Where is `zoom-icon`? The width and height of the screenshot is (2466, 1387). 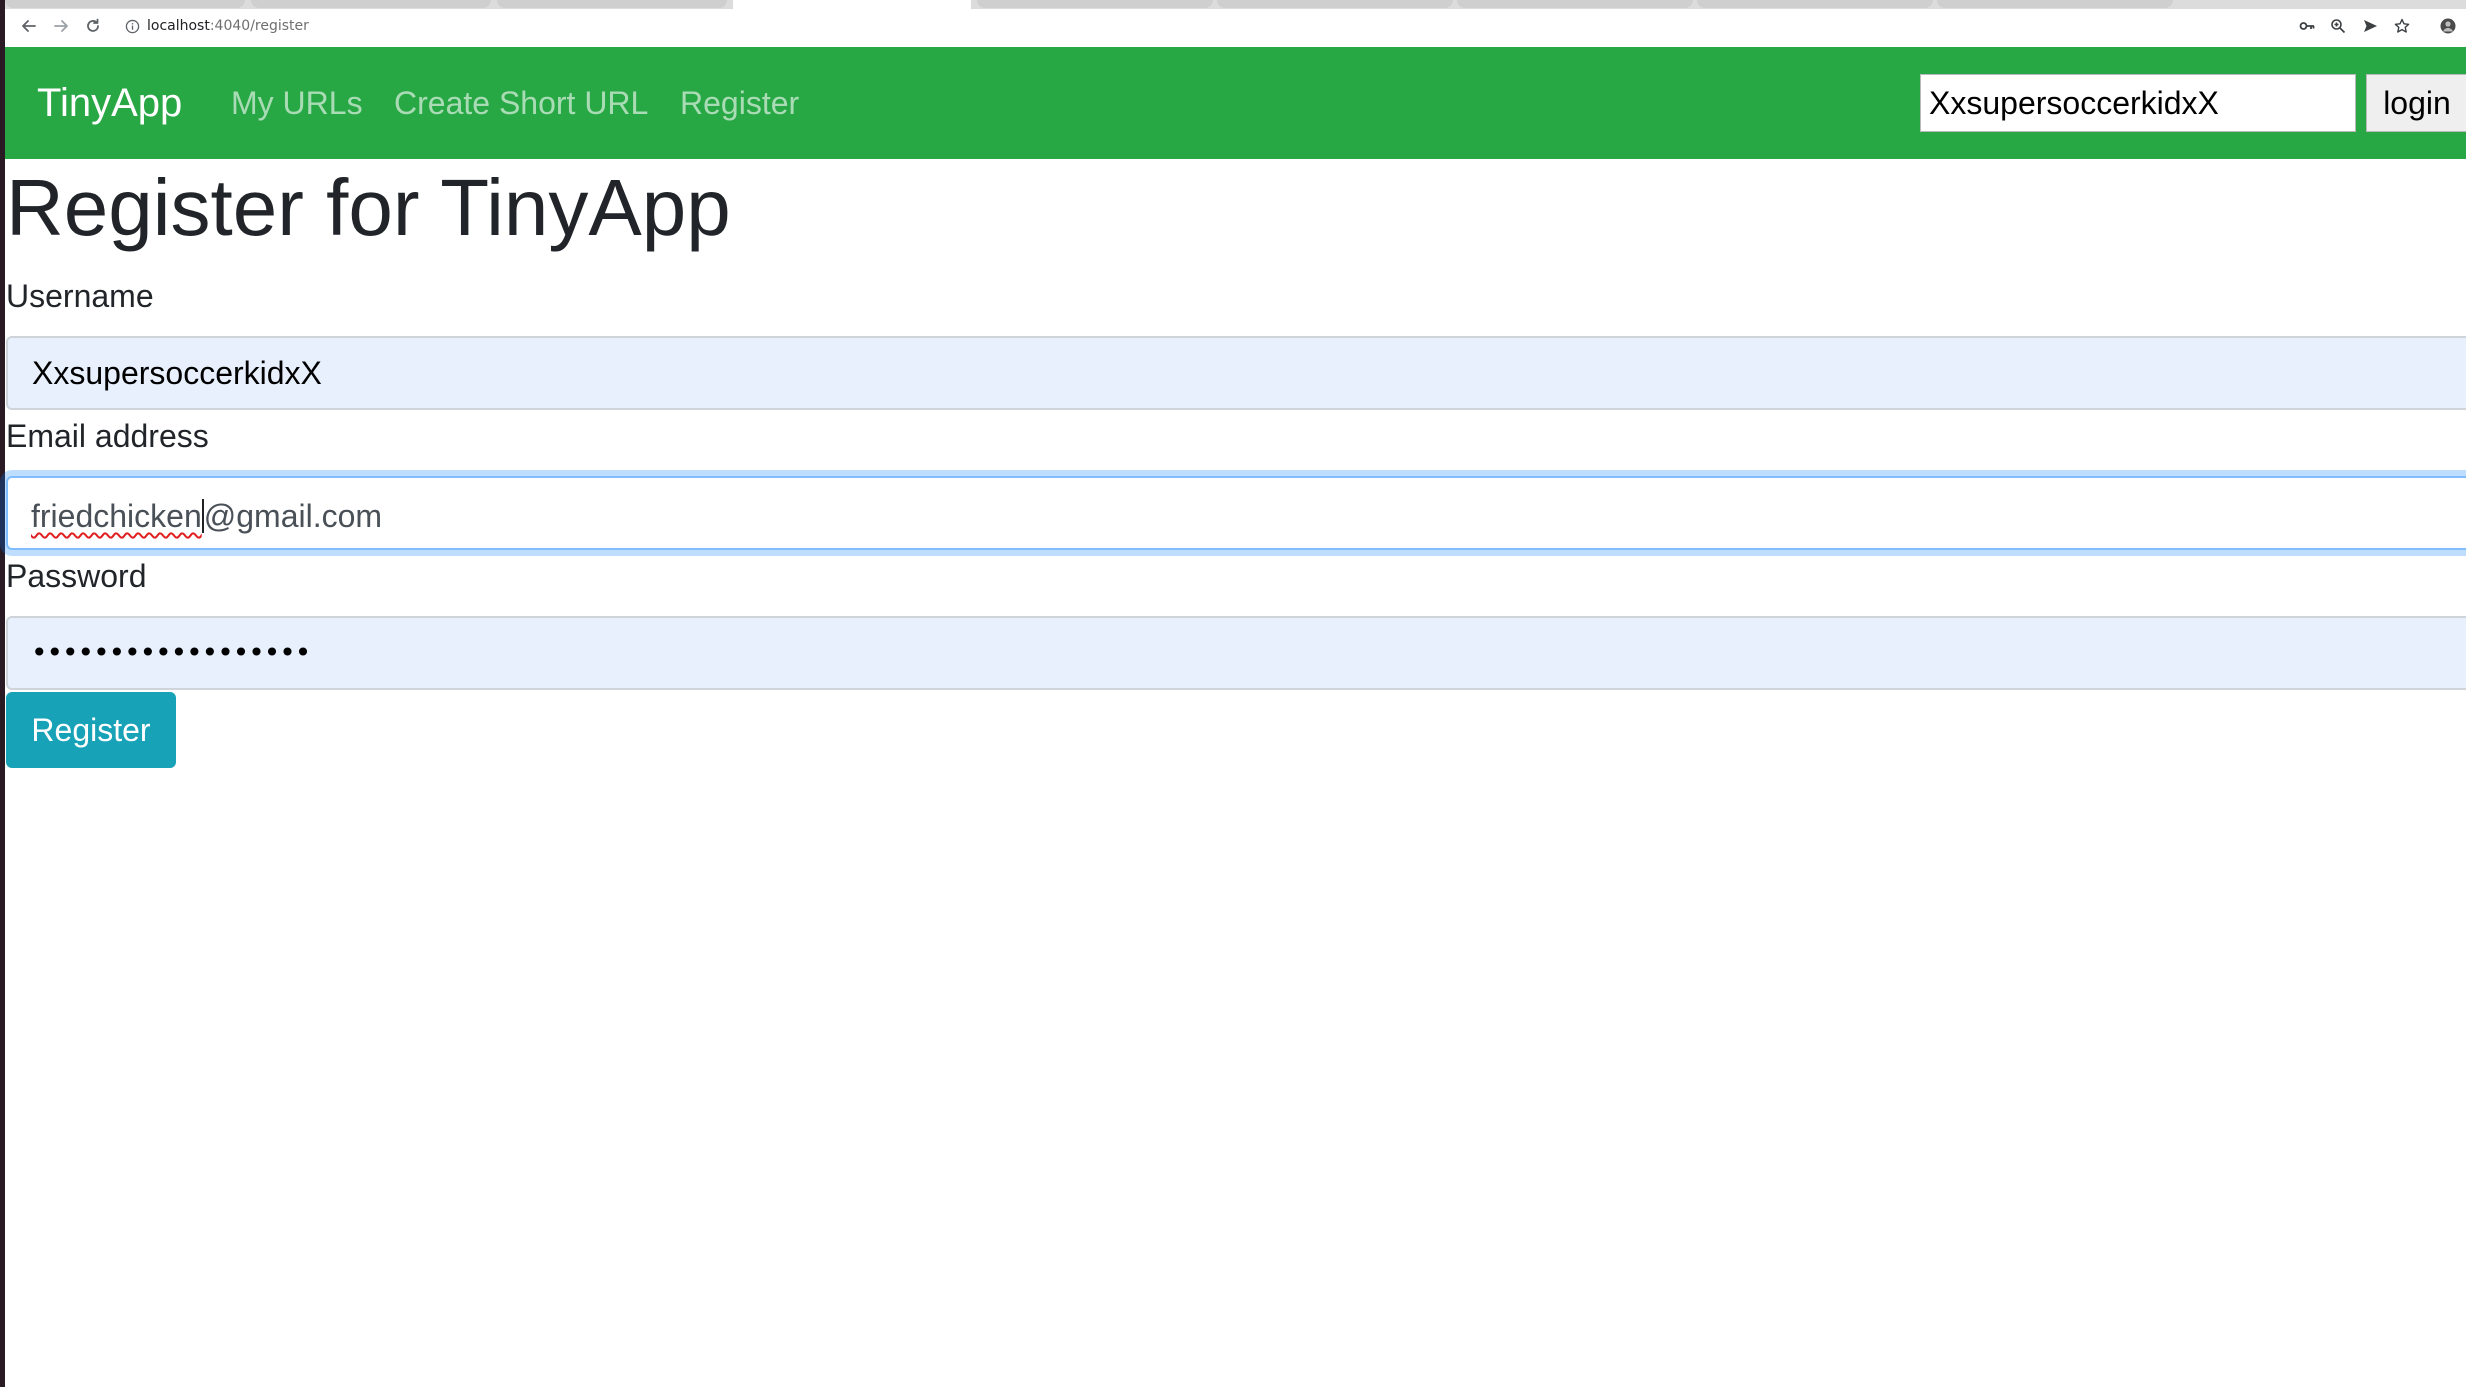 zoom-icon is located at coordinates (2338, 26).